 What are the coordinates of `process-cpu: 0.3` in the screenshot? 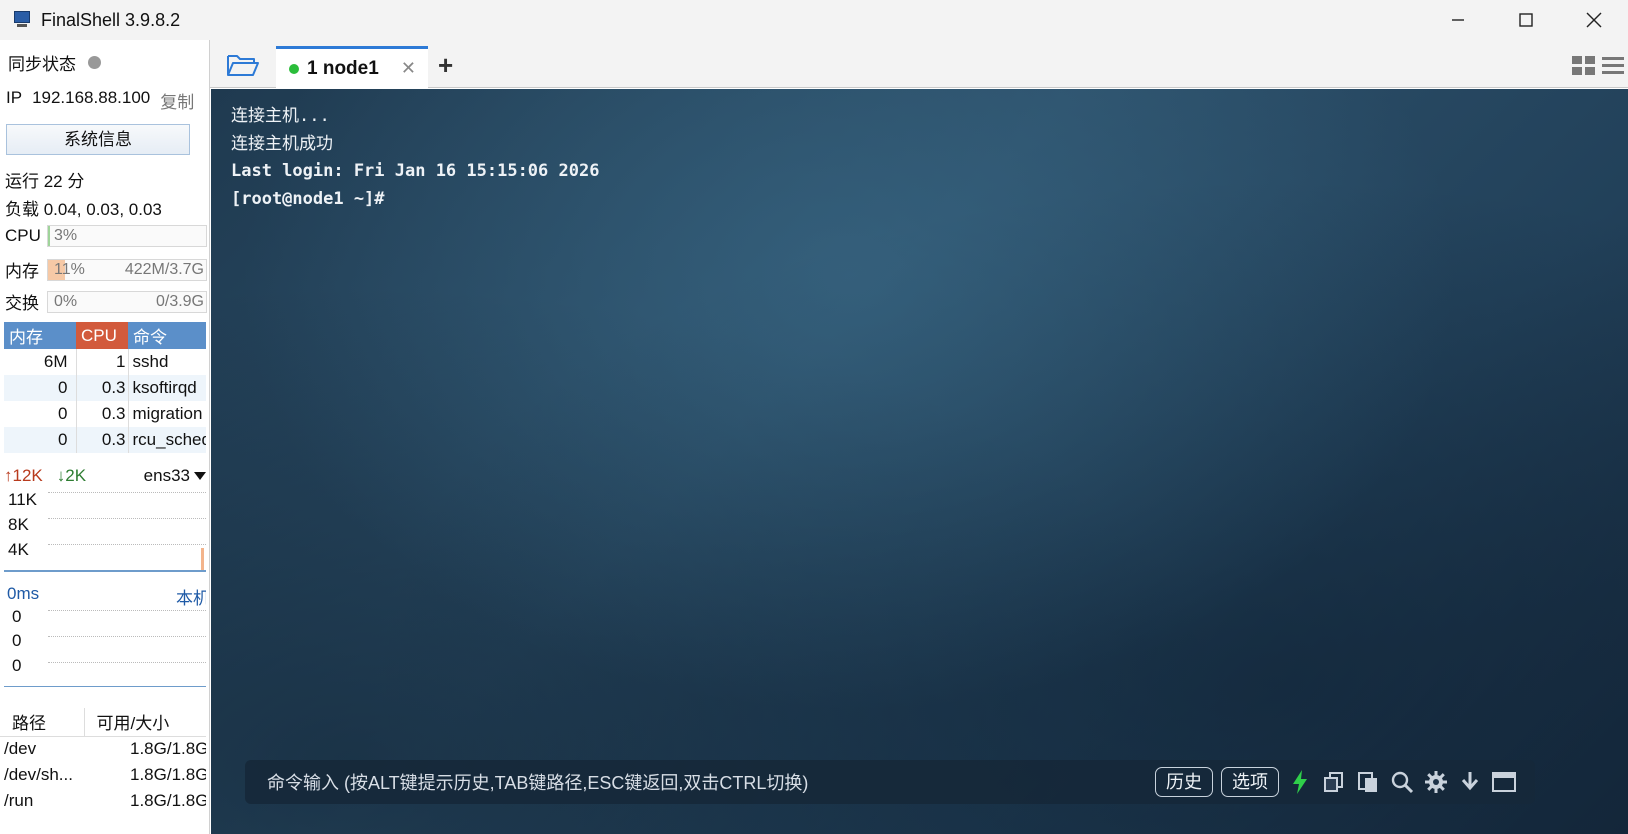 It's located at (102, 388).